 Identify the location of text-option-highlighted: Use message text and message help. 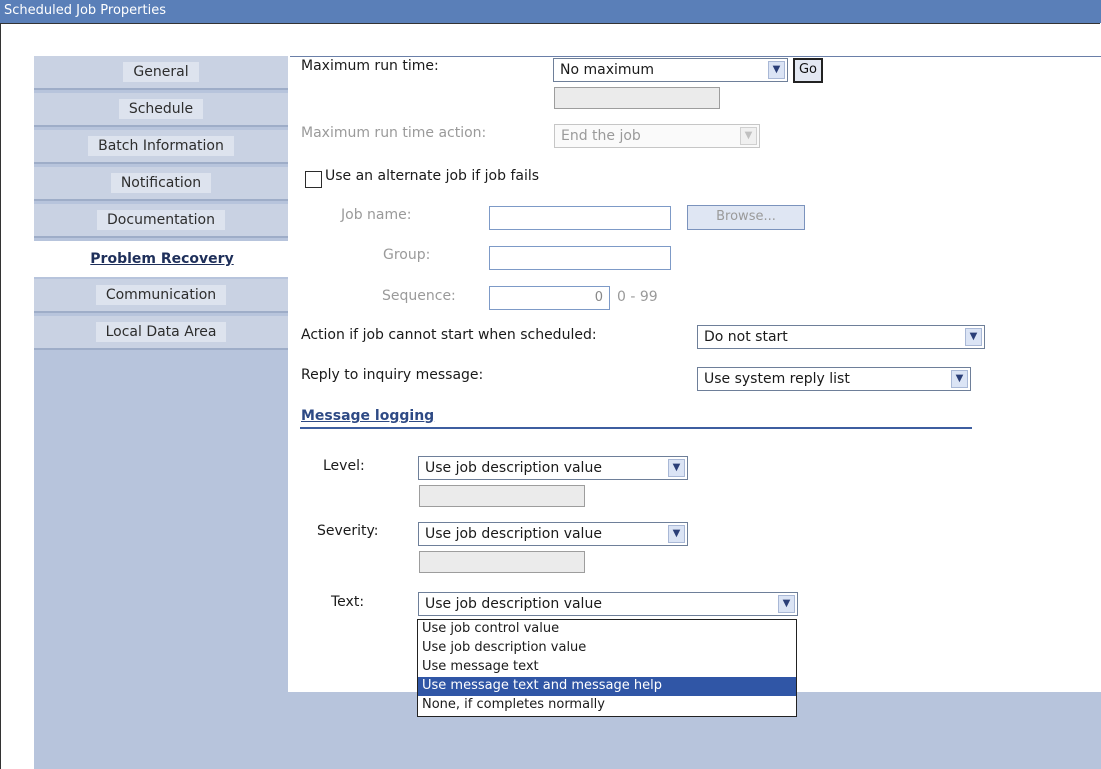
(607, 686).